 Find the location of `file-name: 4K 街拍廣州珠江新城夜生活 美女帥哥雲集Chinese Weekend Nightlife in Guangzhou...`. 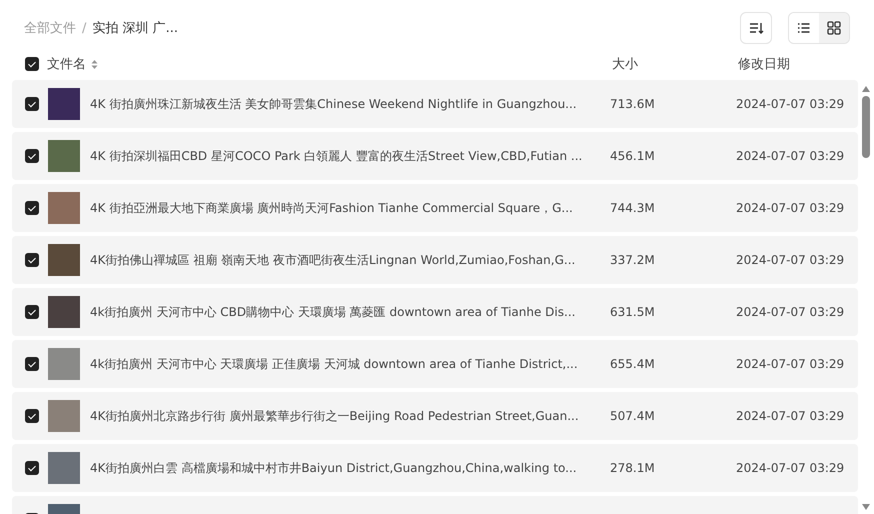

file-name: 4K 街拍廣州珠江新城夜生活 美女帥哥雲集Chinese Weekend Nightlife in Guangzhou... is located at coordinates (333, 103).